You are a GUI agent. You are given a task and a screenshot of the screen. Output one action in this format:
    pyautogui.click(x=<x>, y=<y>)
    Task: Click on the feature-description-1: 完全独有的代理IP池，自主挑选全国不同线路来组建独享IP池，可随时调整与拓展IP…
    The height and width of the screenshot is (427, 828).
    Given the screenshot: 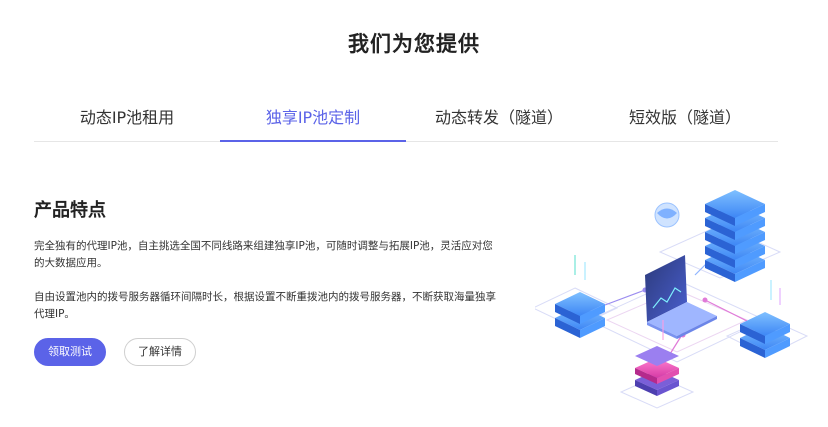 What is the action you would take?
    pyautogui.click(x=263, y=254)
    